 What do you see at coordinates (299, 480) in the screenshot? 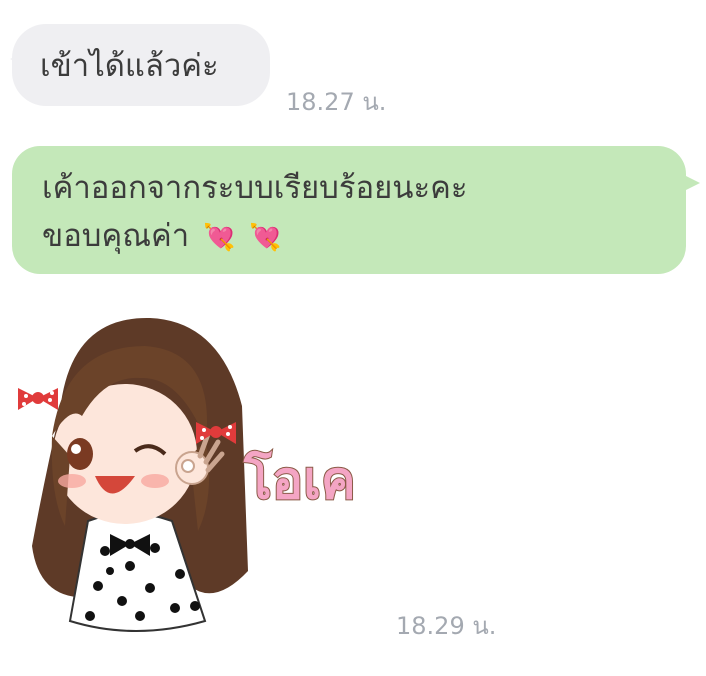
I see `sticker-caption: โอเค` at bounding box center [299, 480].